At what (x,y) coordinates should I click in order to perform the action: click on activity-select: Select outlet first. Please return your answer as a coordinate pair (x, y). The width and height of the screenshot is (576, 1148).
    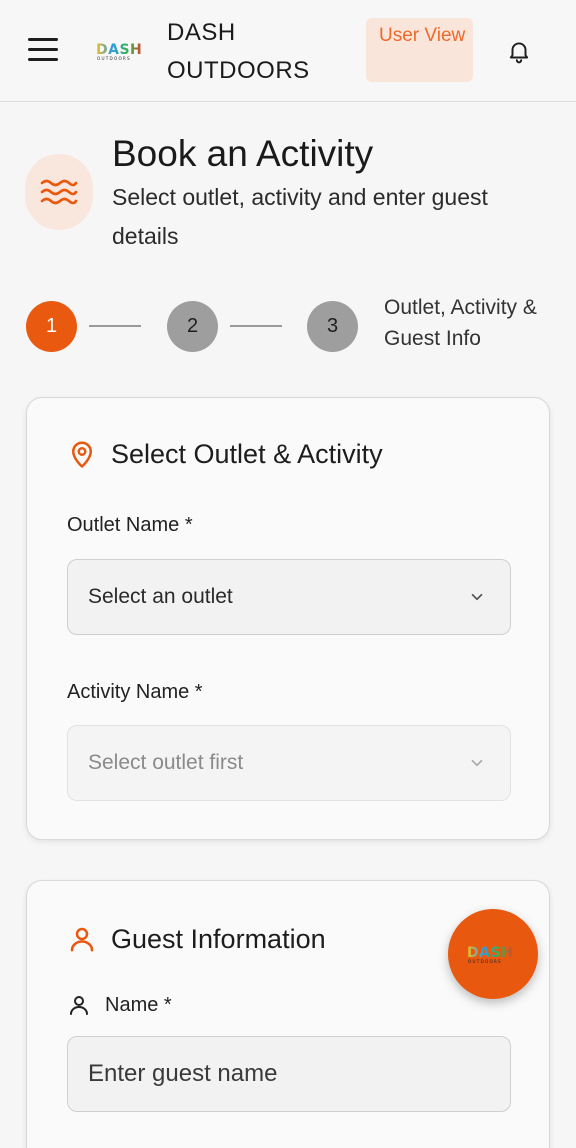
    Looking at the image, I should click on (289, 763).